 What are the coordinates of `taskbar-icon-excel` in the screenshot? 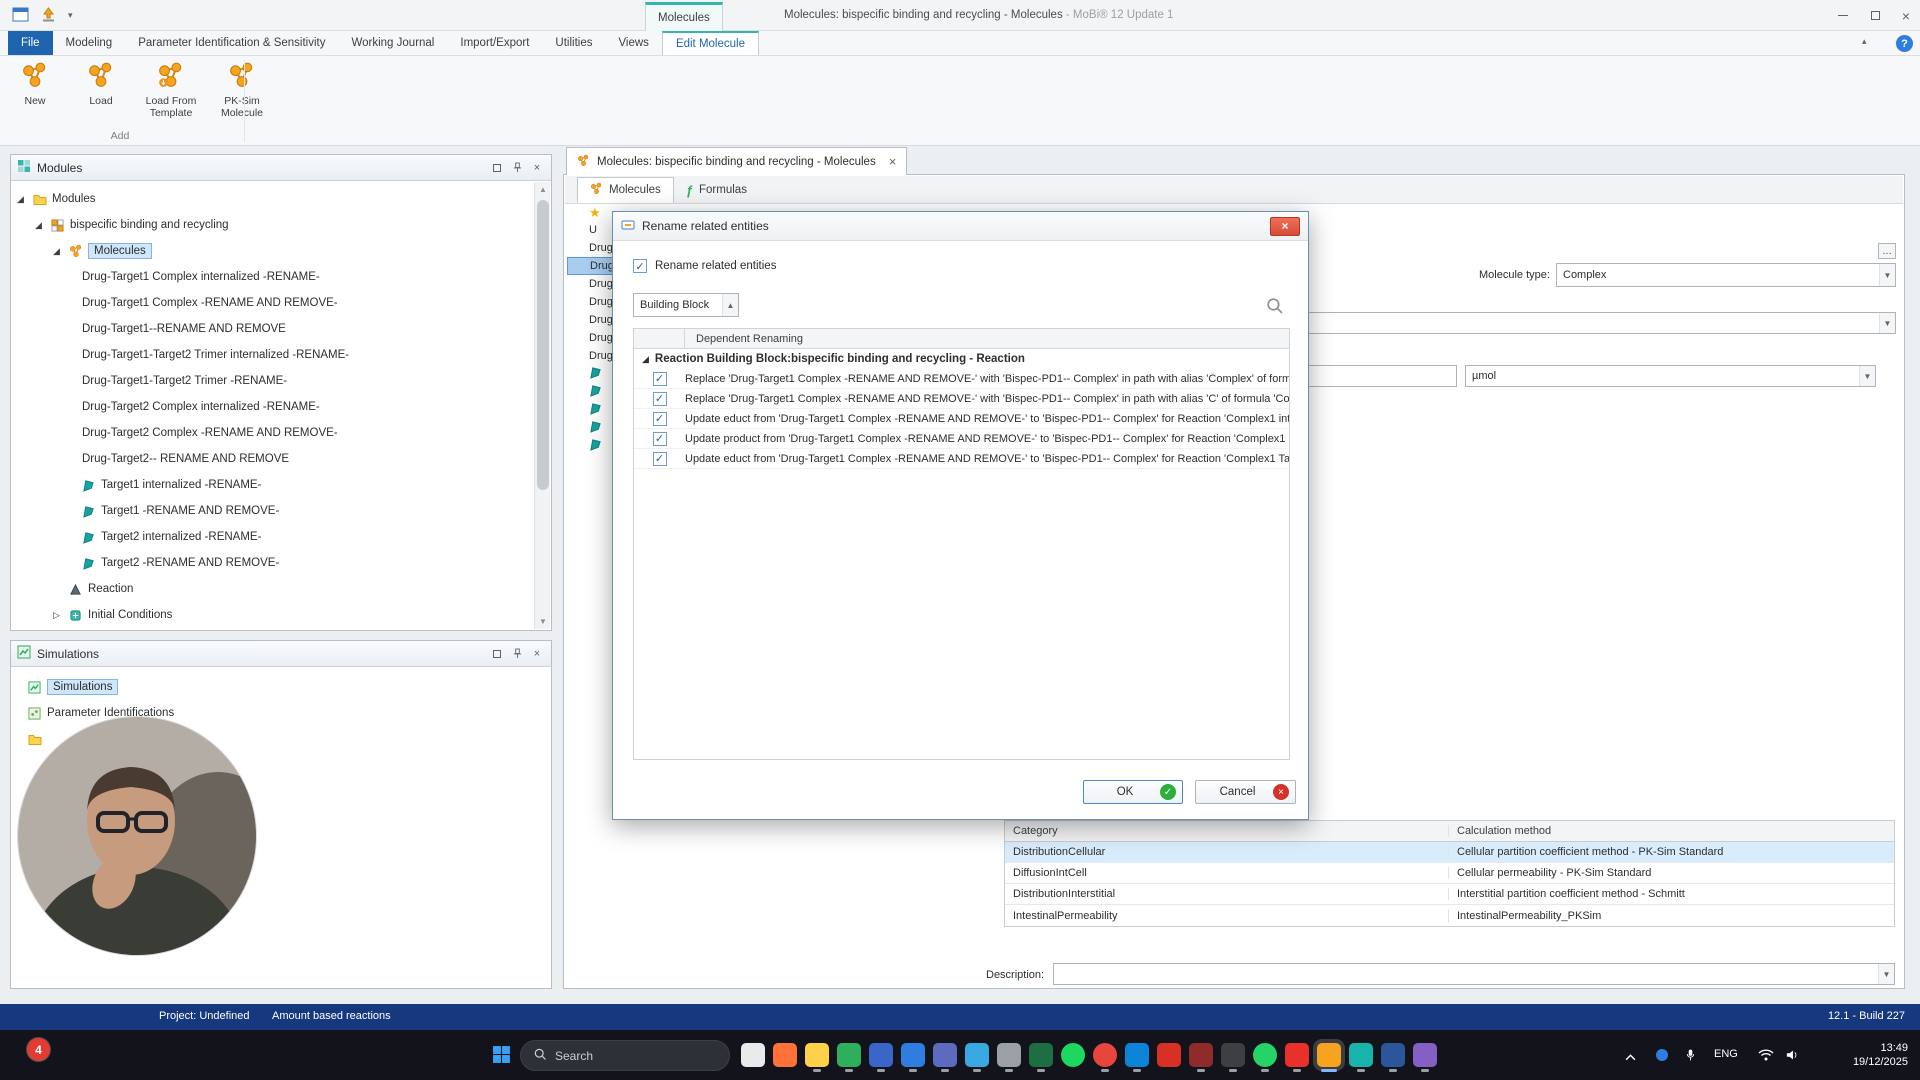 It's located at (1041, 1057).